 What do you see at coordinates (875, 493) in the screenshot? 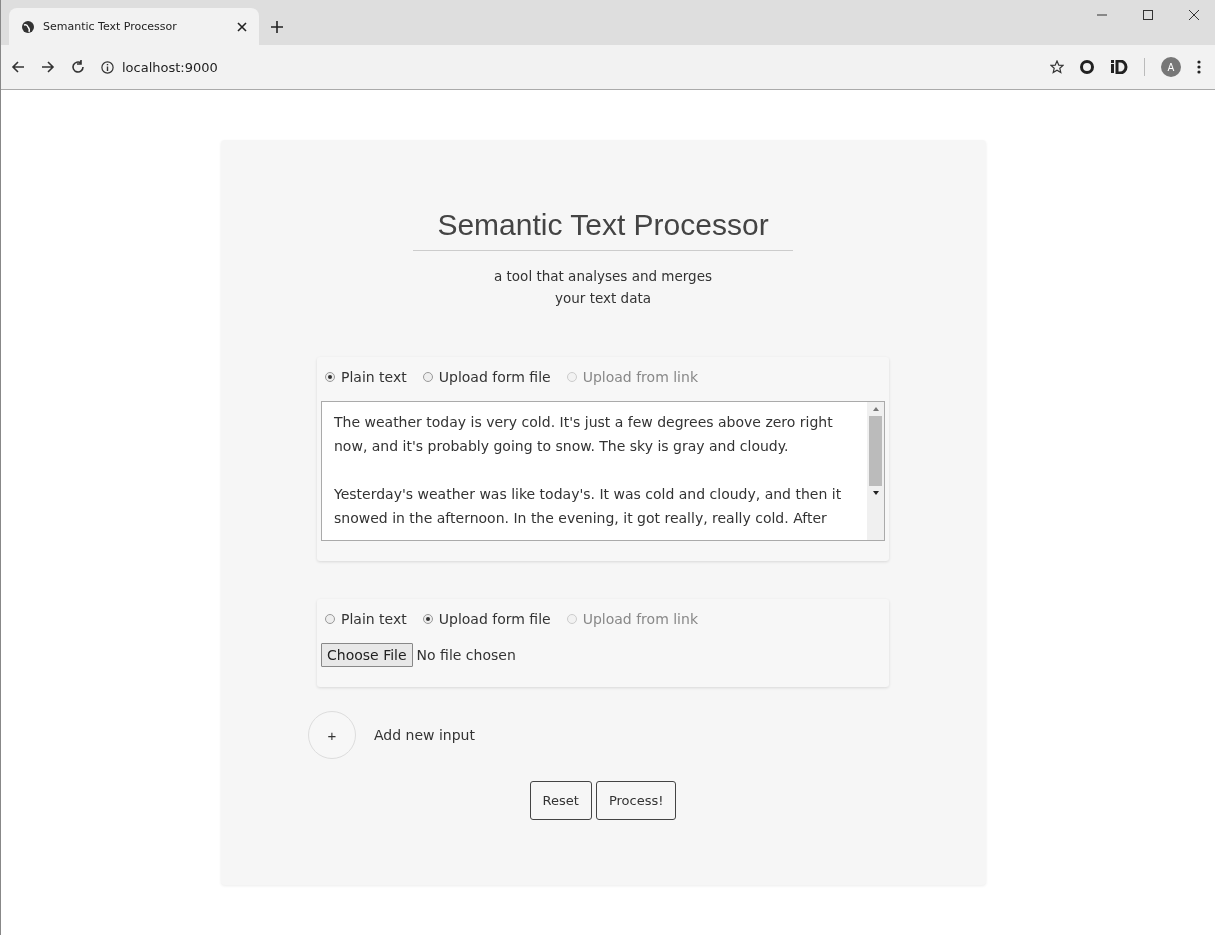
I see `scroll-down-icon` at bounding box center [875, 493].